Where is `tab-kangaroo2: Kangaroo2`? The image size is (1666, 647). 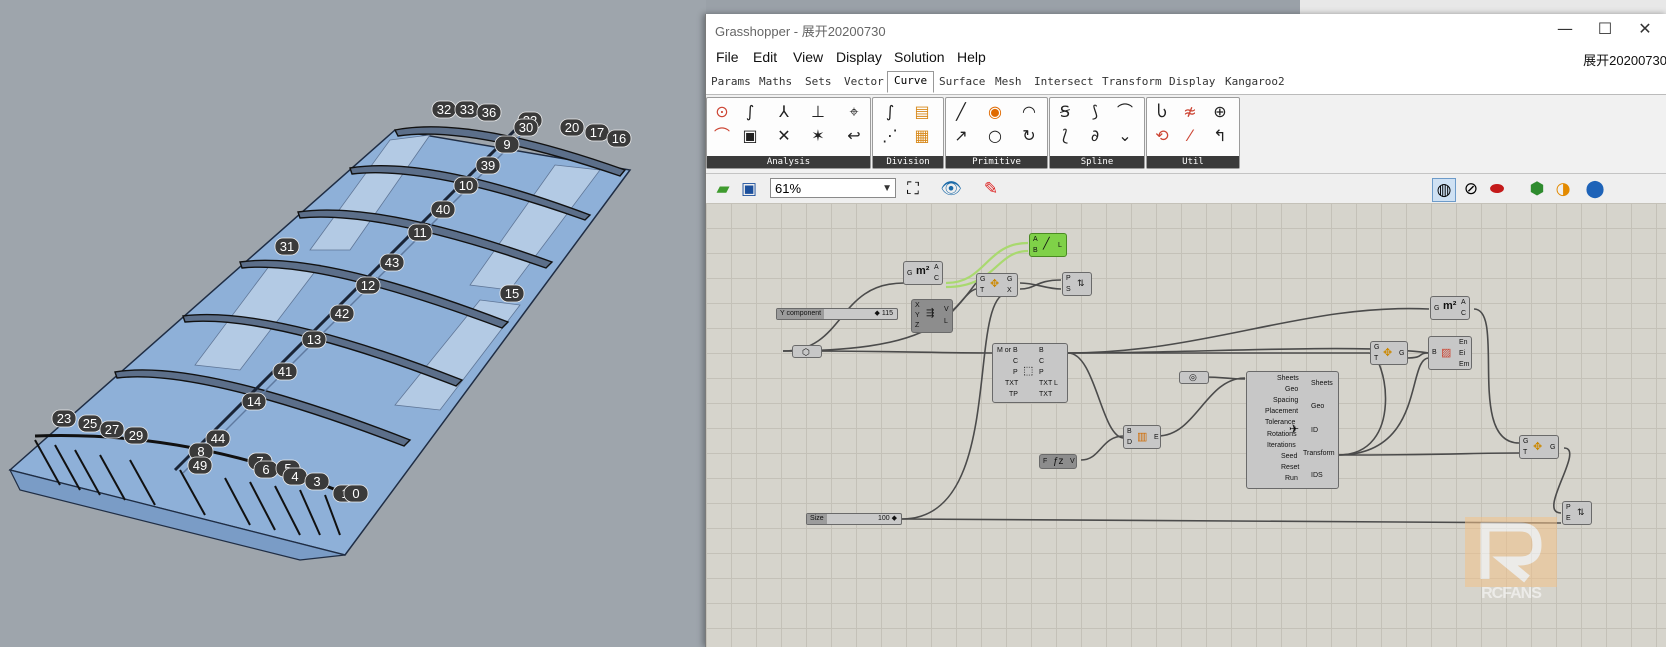 tab-kangaroo2: Kangaroo2 is located at coordinates (1255, 81).